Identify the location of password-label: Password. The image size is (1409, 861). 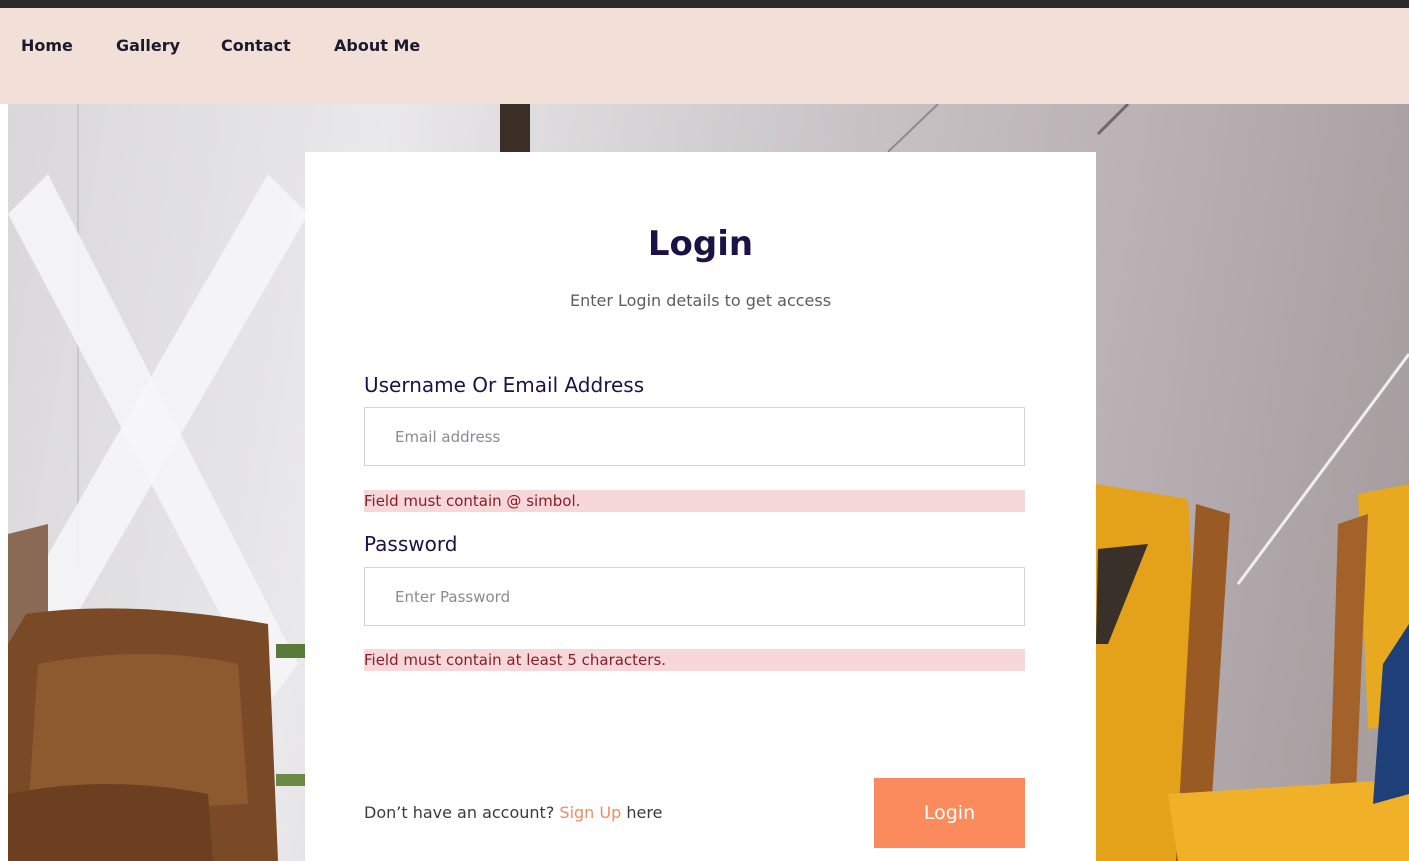
(411, 544).